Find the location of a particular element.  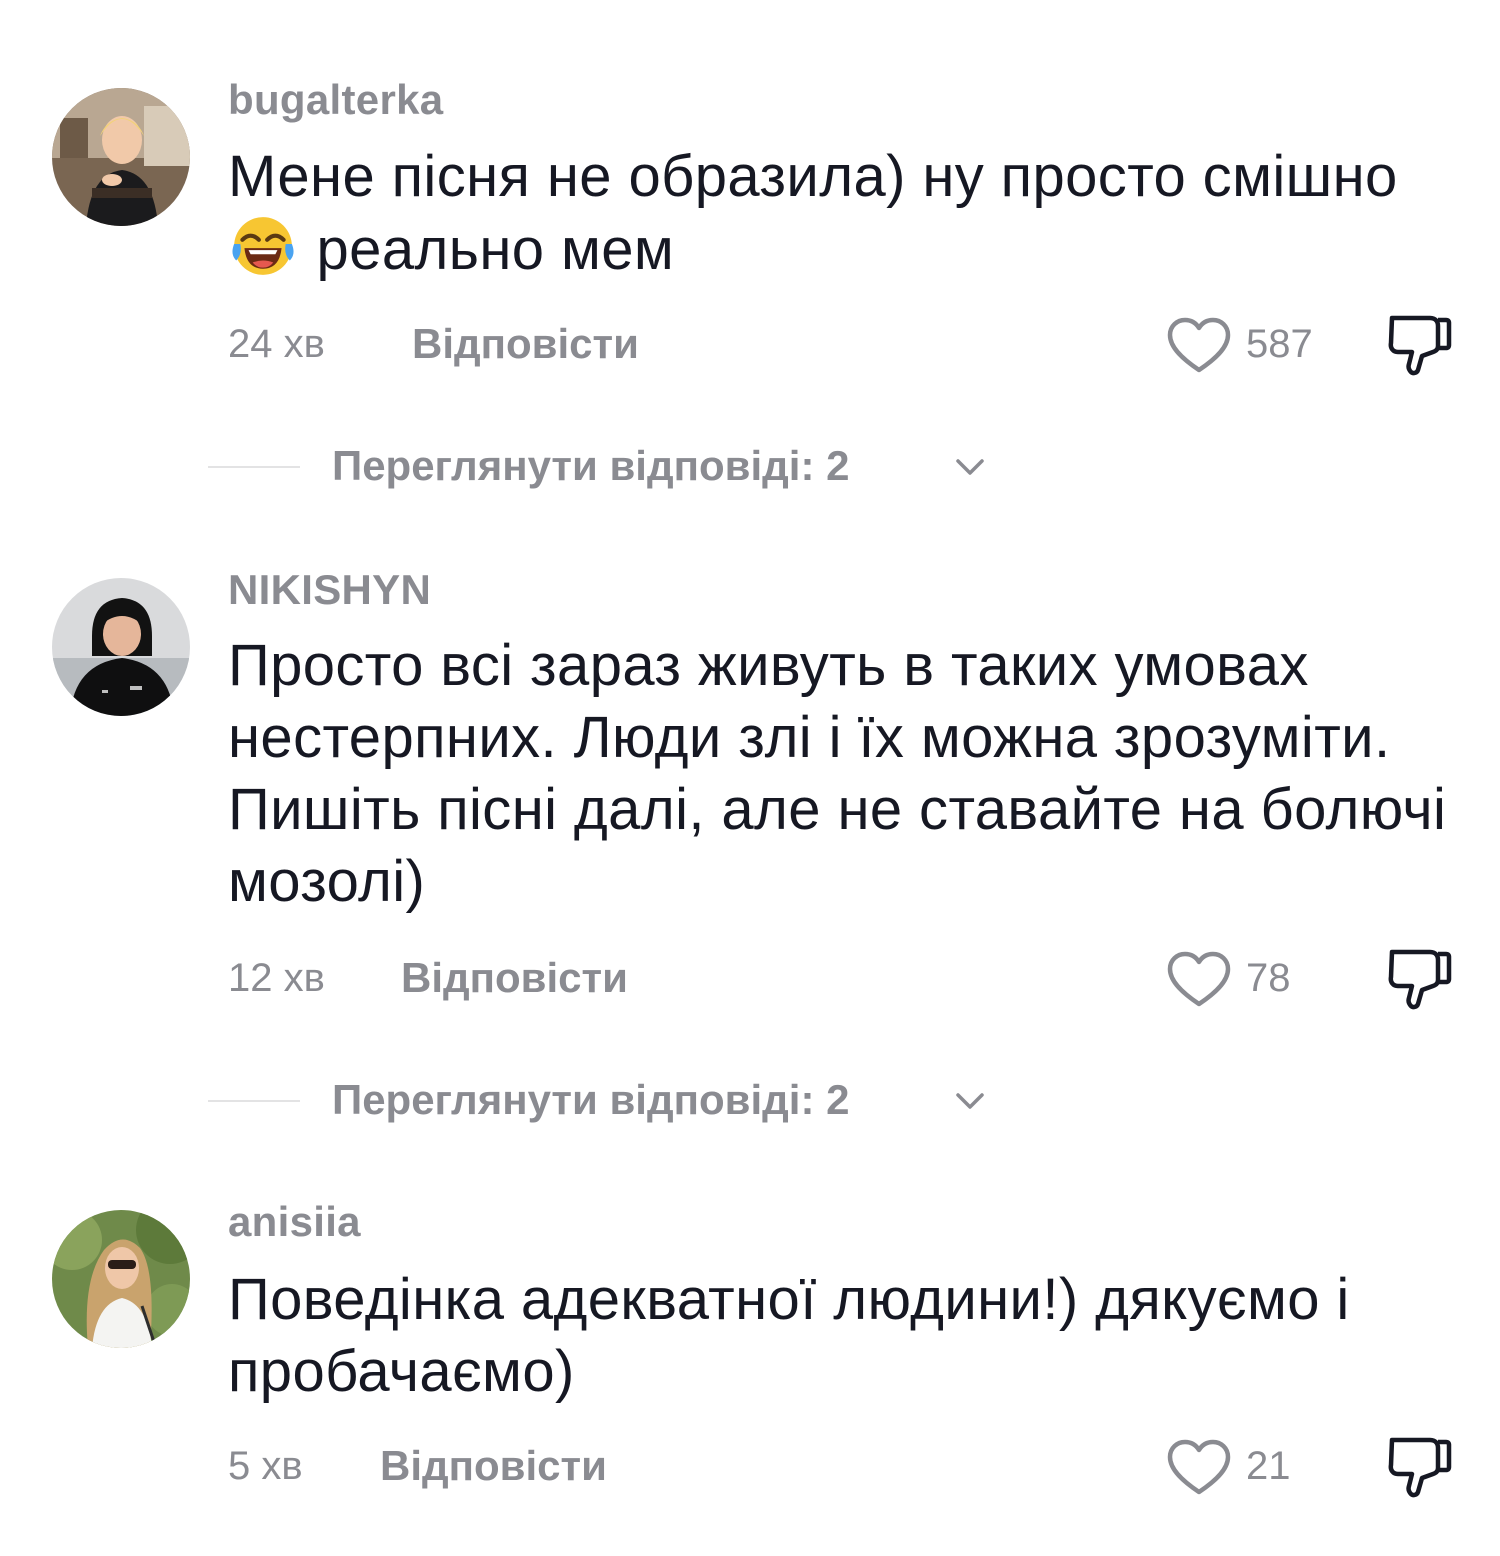

like-count: 78 is located at coordinates (1268, 978).